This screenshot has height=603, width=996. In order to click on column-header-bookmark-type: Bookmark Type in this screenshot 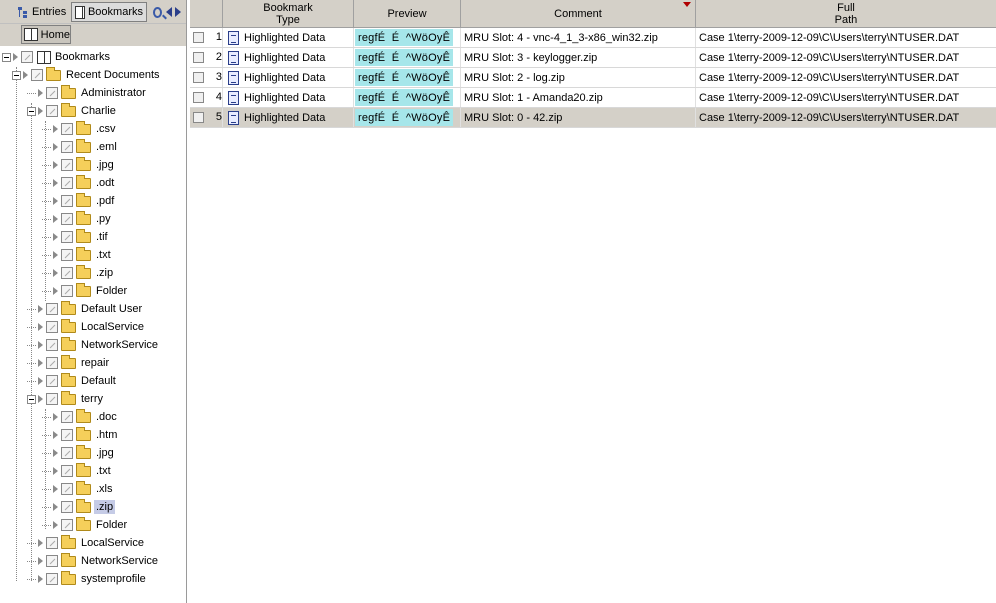, I will do `click(288, 14)`.